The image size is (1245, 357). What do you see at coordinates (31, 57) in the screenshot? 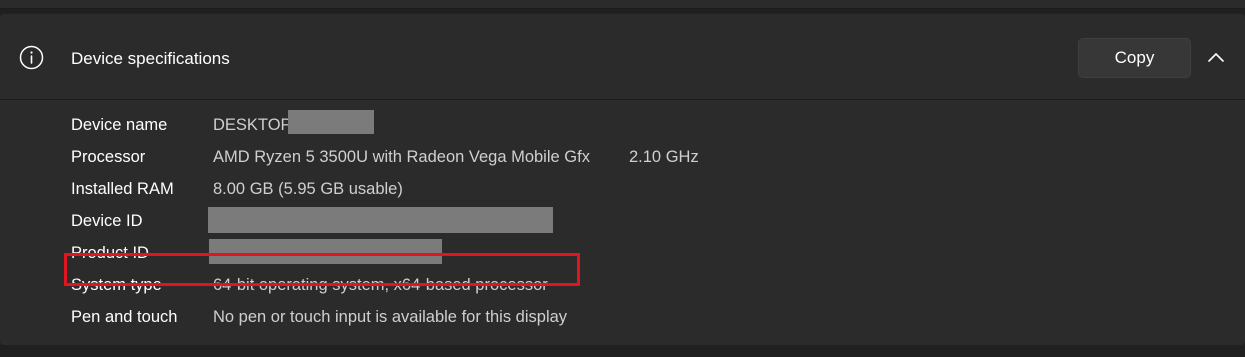
I see `info-circle-icon` at bounding box center [31, 57].